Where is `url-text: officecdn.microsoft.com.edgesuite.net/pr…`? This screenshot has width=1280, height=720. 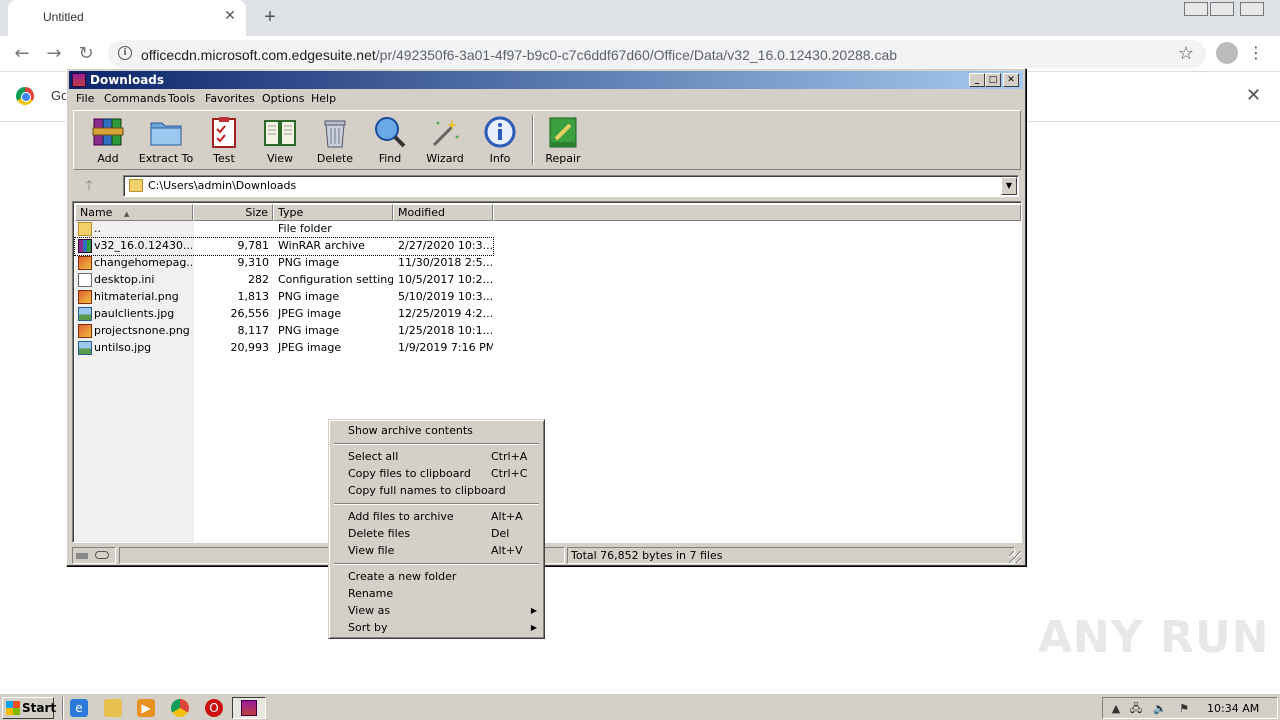
url-text: officecdn.microsoft.com.edgesuite.net/pr… is located at coordinates (519, 55).